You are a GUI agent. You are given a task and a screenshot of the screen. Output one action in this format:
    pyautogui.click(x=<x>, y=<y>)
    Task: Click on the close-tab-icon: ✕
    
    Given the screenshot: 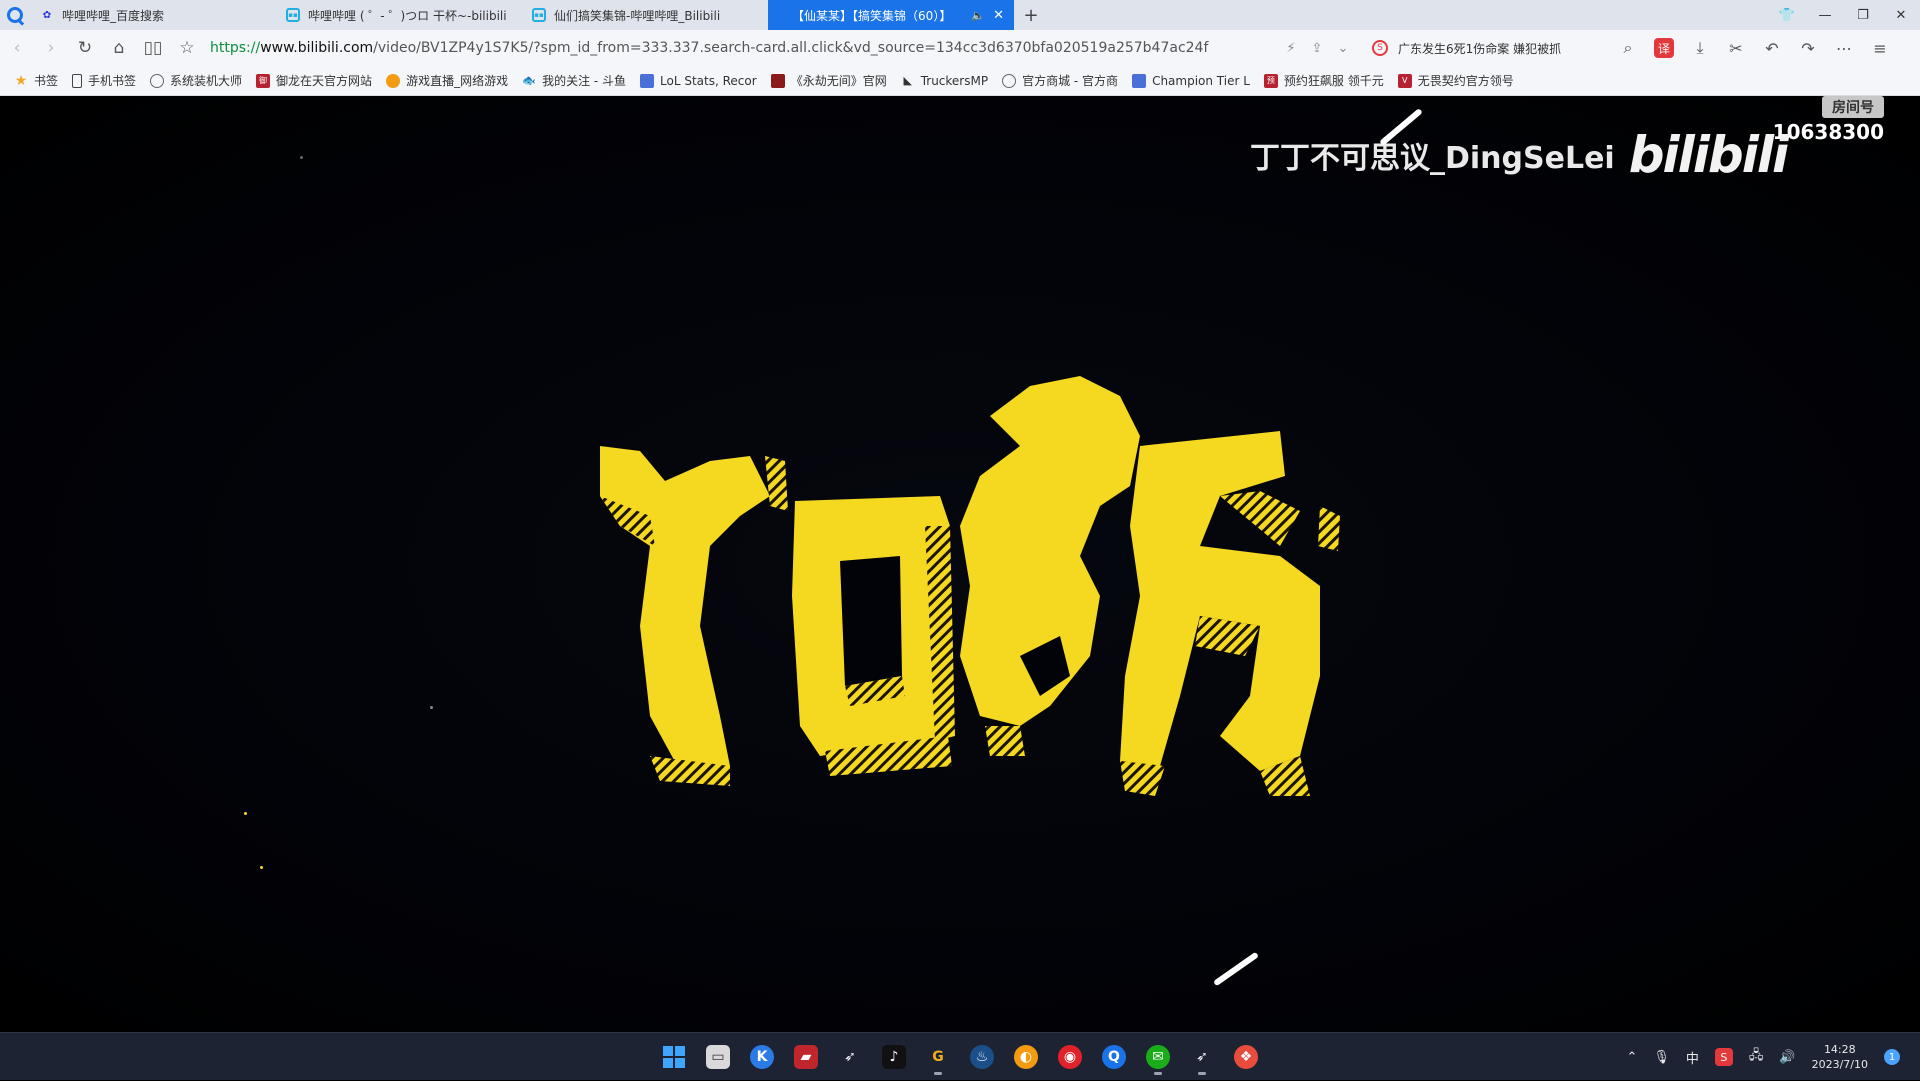 What is the action you would take?
    pyautogui.click(x=998, y=15)
    